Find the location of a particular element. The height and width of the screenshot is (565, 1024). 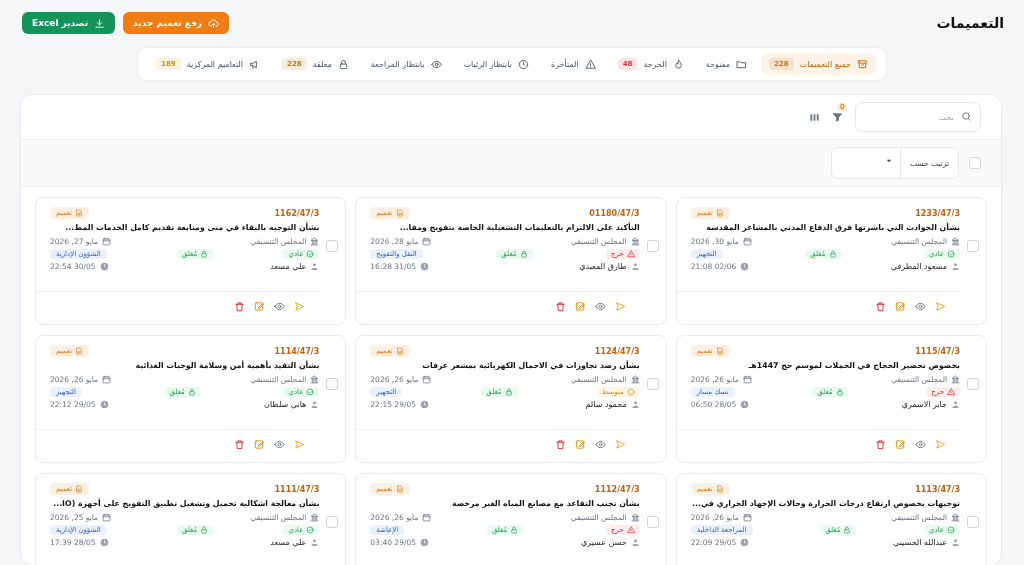

reference-number: 01180/47/3 is located at coordinates (614, 213).